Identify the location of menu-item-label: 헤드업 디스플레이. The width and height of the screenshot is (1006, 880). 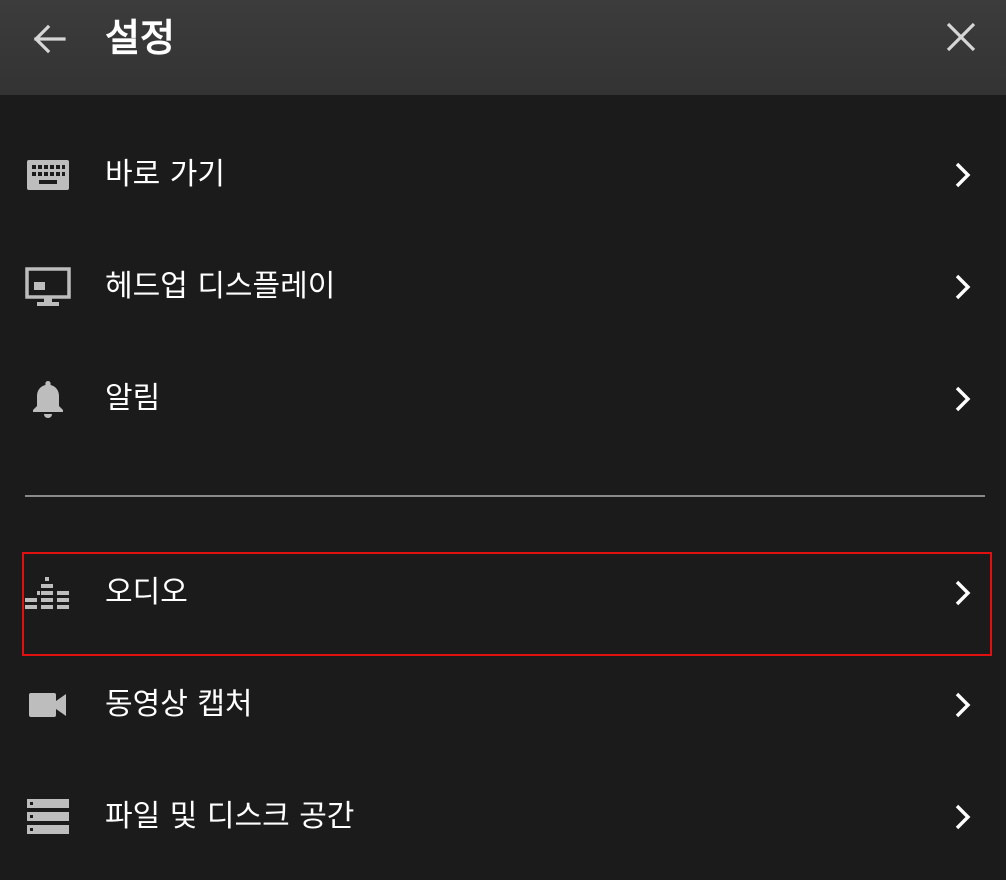
(220, 286).